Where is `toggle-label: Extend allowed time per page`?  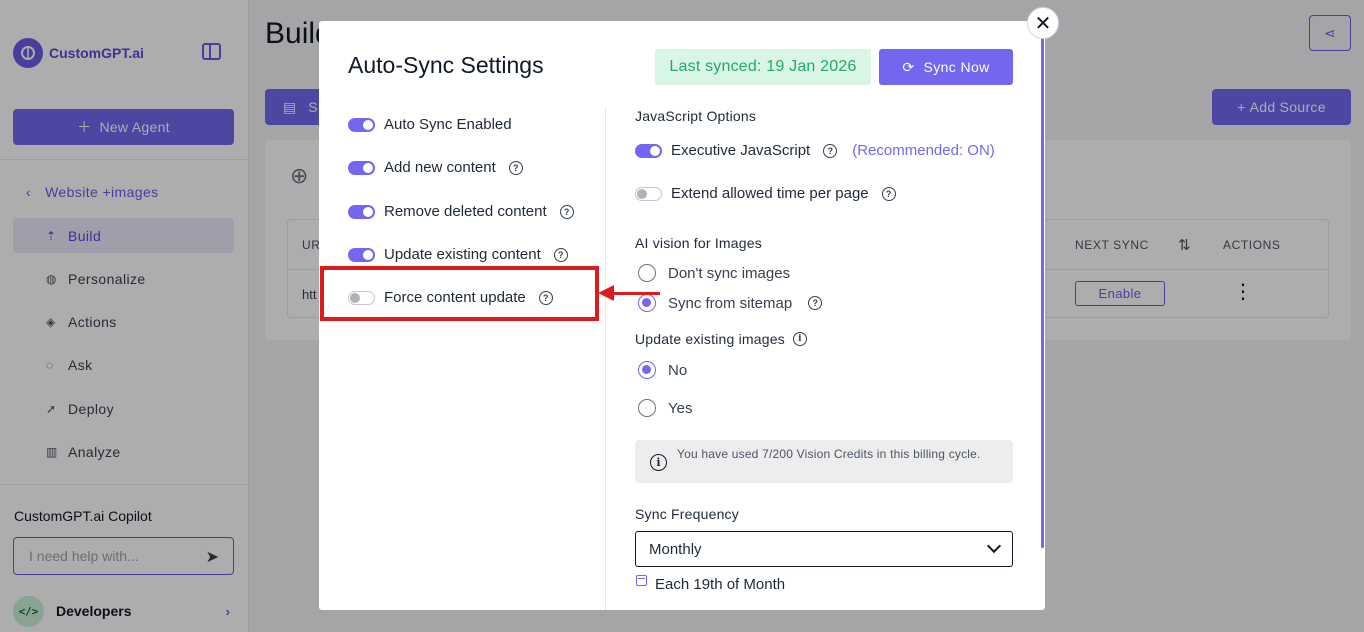 toggle-label: Extend allowed time per page is located at coordinates (770, 193).